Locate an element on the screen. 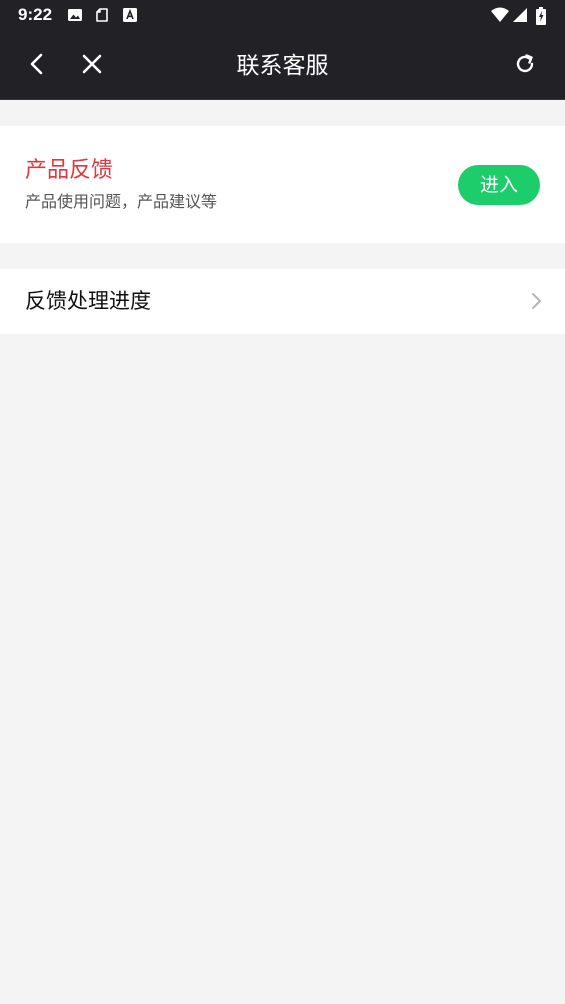  wifi-icon is located at coordinates (500, 15).